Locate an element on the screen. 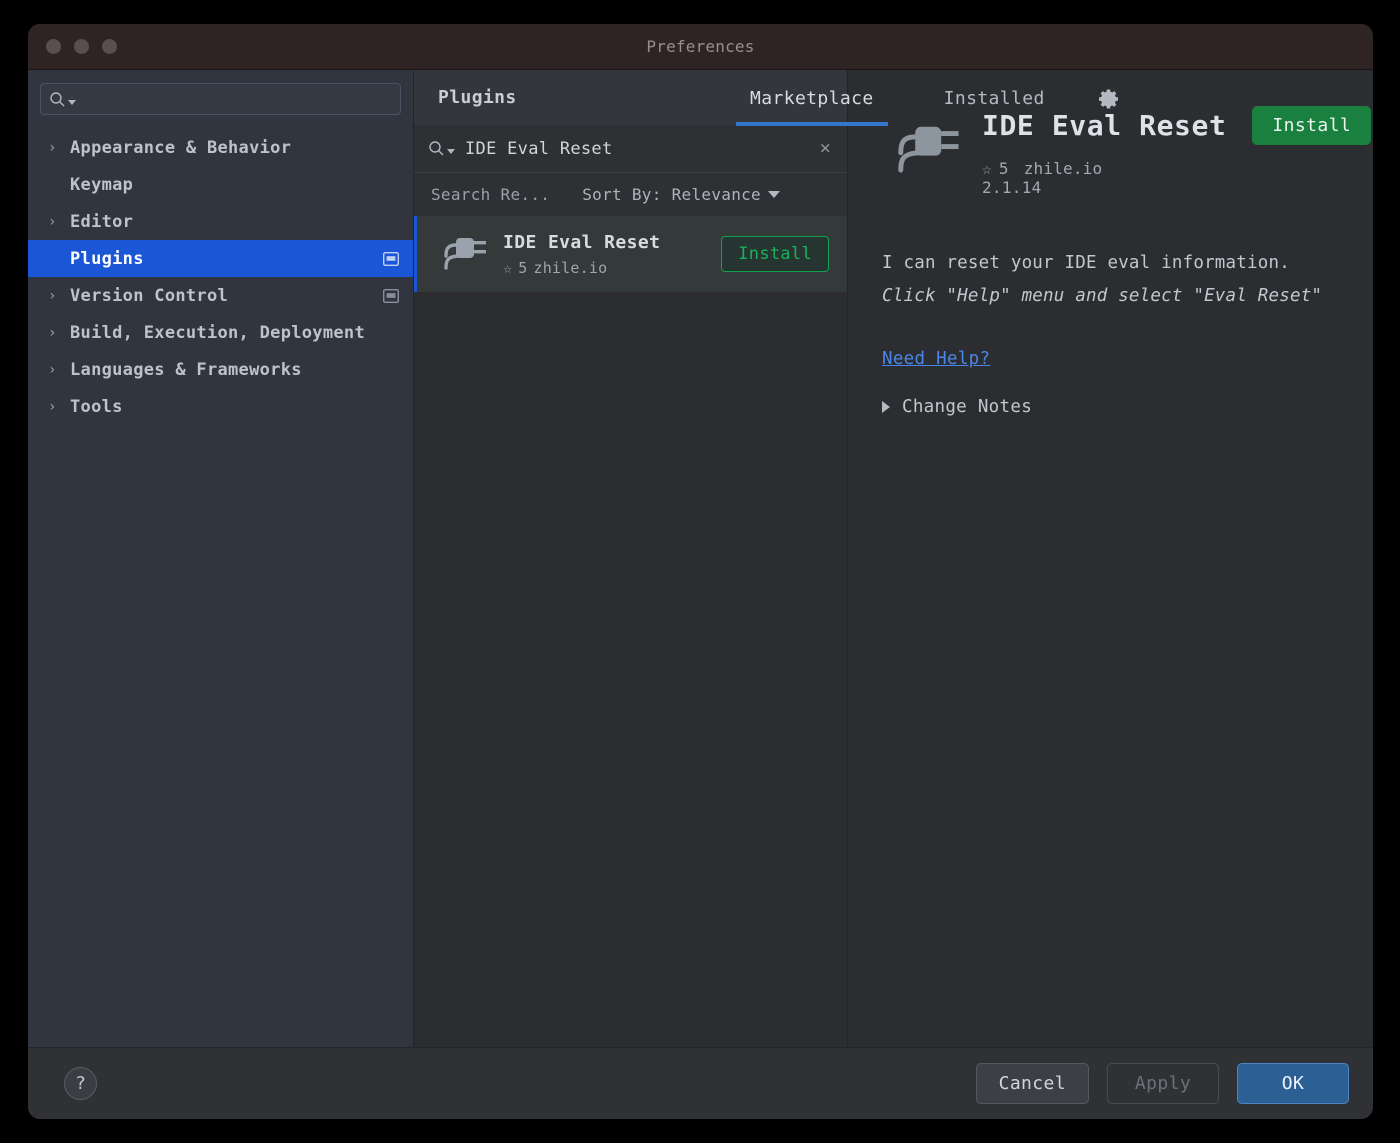 The width and height of the screenshot is (1400, 1143). plugin-description-line1: I can reset your IDE eval information. is located at coordinates (1086, 263).